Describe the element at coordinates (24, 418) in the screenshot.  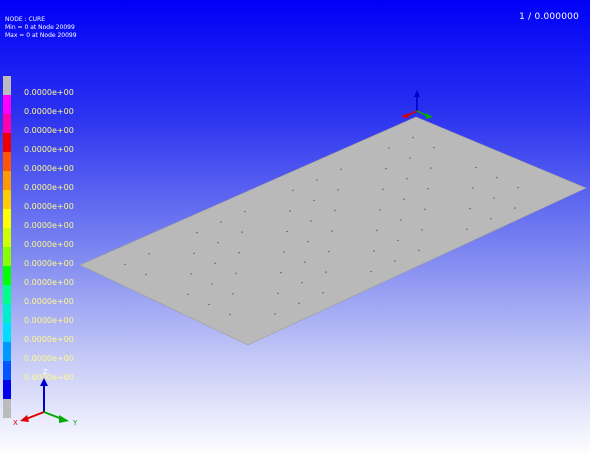
I see `axis-x-arrowhead` at that location.